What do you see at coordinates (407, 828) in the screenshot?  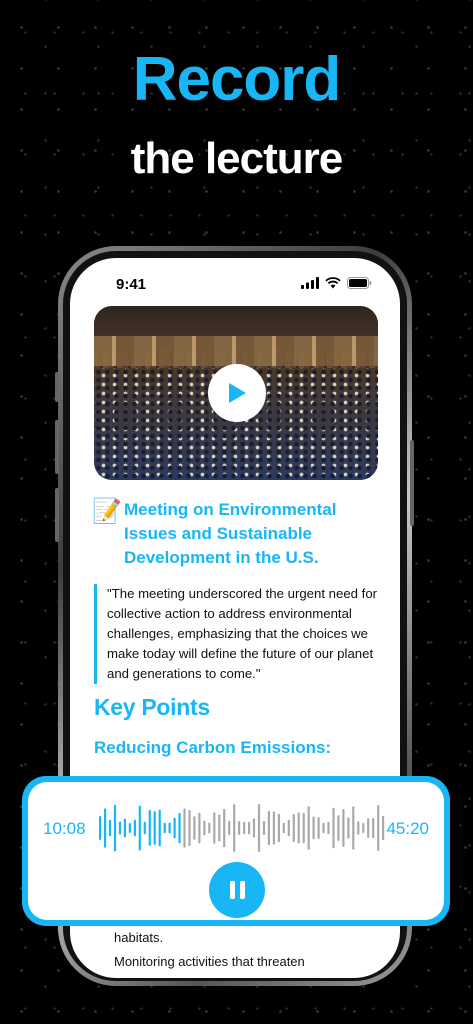 I see `total-time: 45:20` at bounding box center [407, 828].